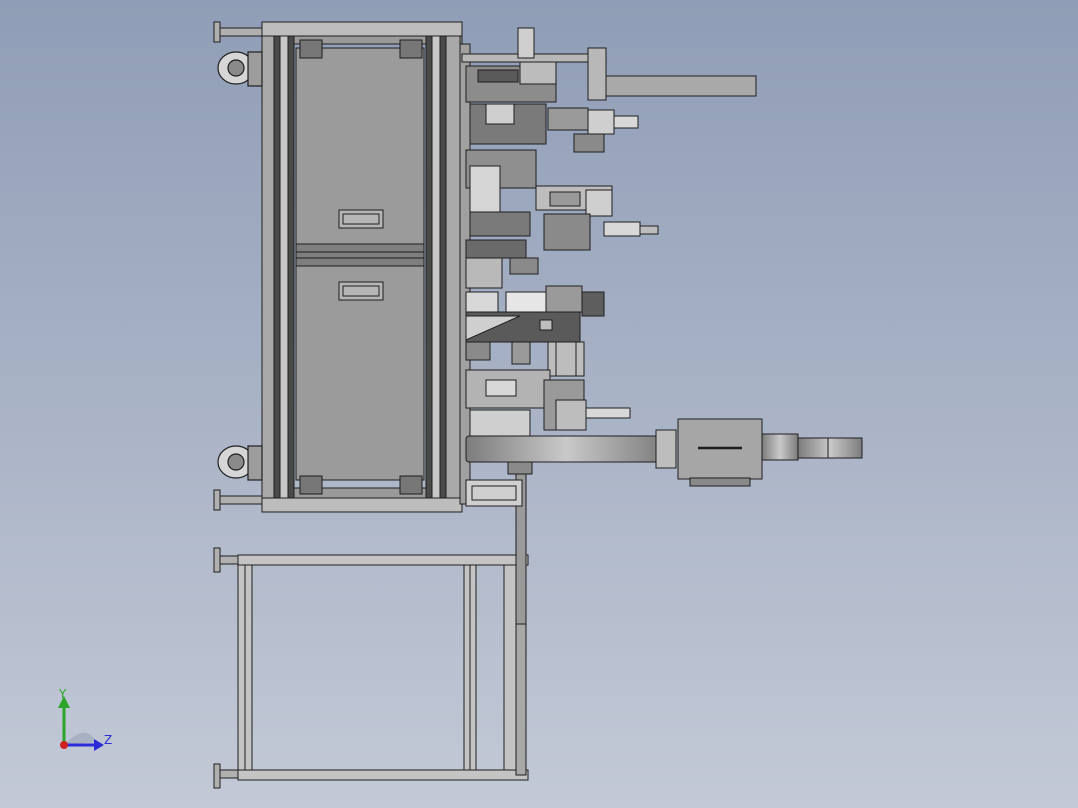  Describe the element at coordinates (566, 449) in the screenshot. I see `main-shaft` at that location.